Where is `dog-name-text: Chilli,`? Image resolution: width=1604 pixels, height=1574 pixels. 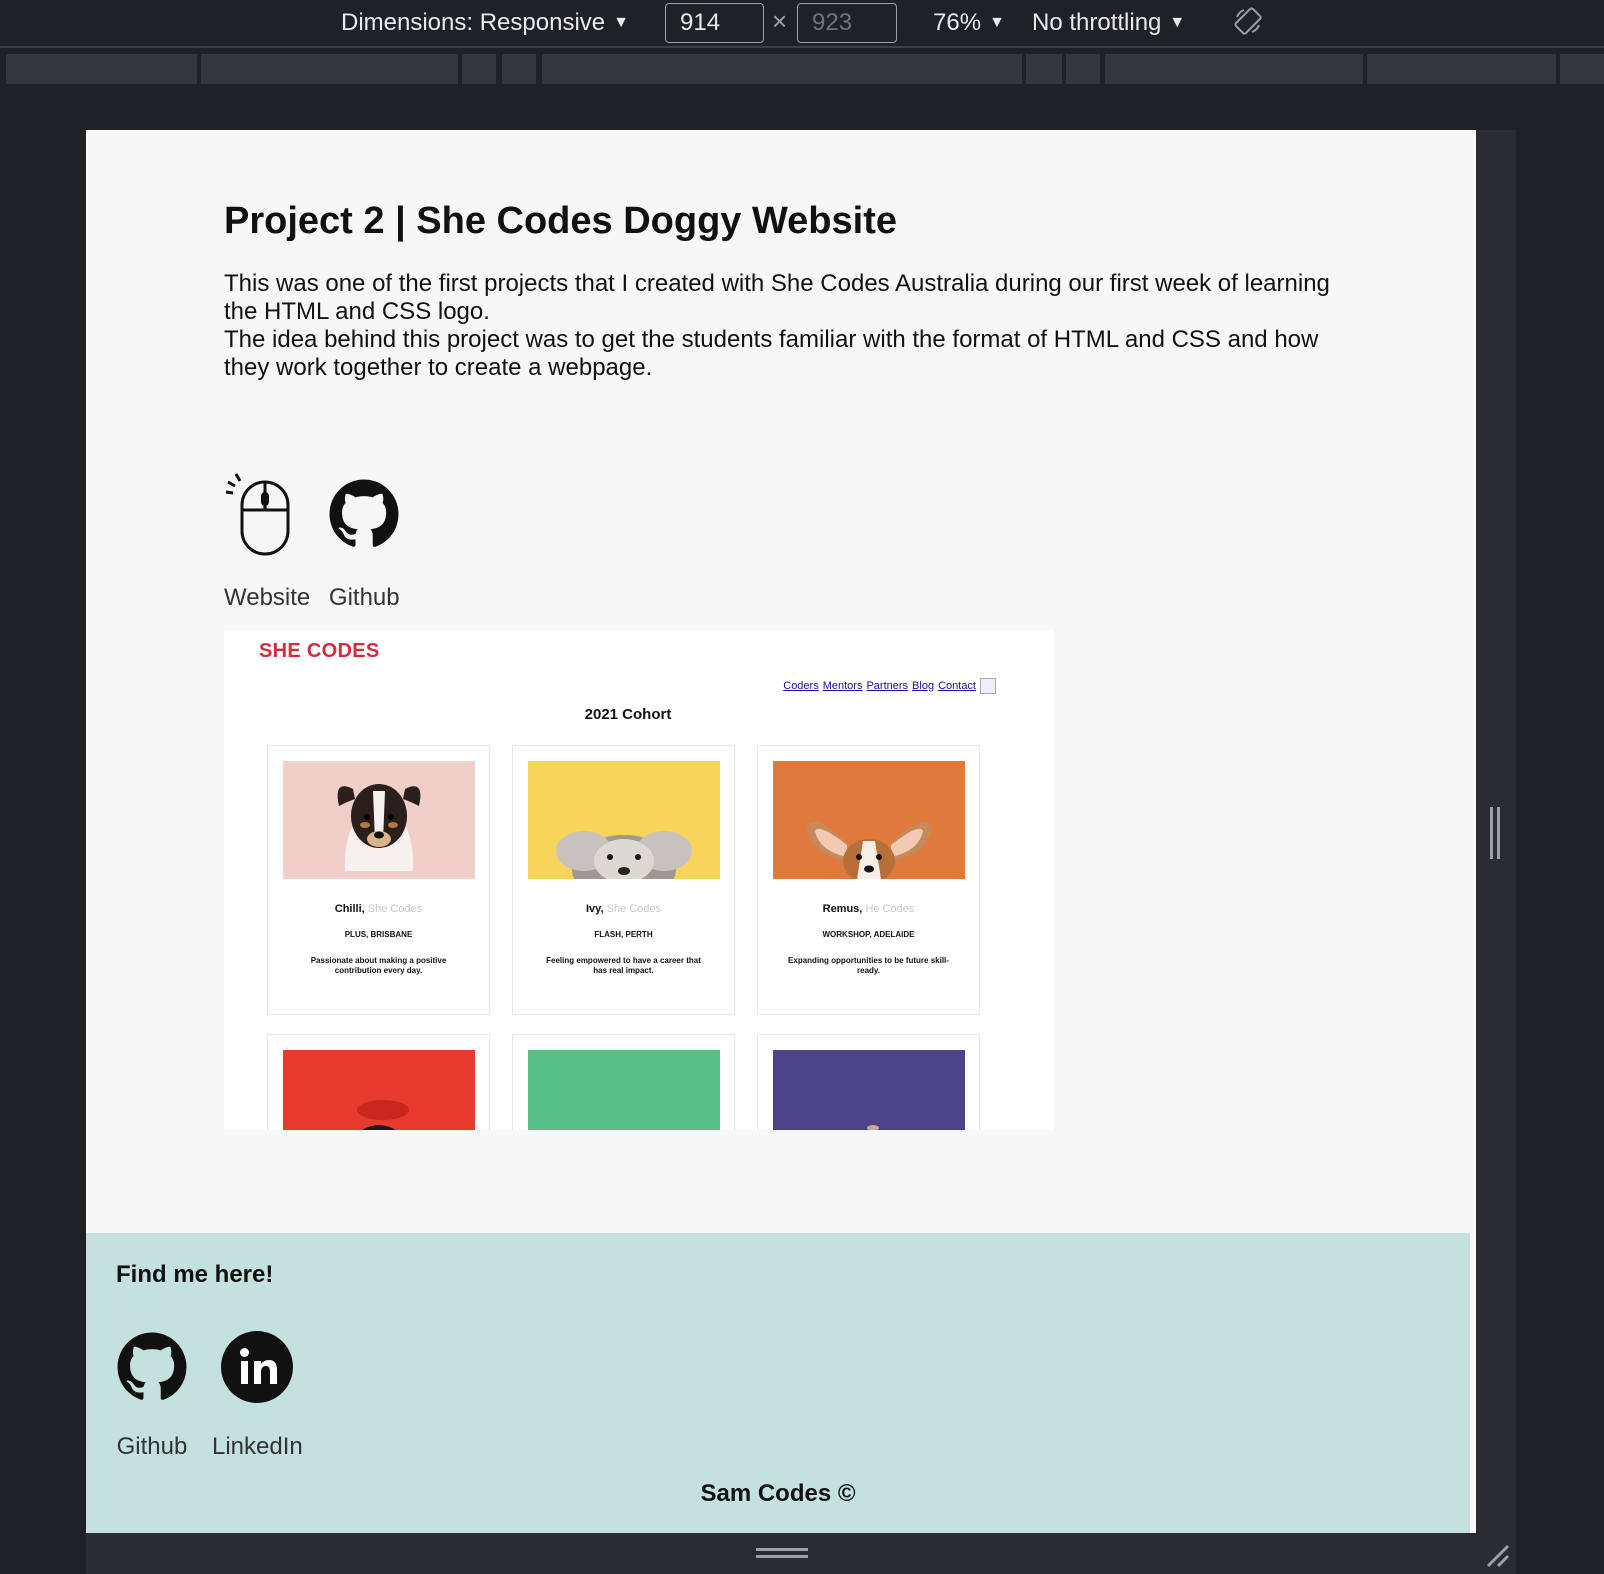
dog-name-text: Chilli, is located at coordinates (349, 909).